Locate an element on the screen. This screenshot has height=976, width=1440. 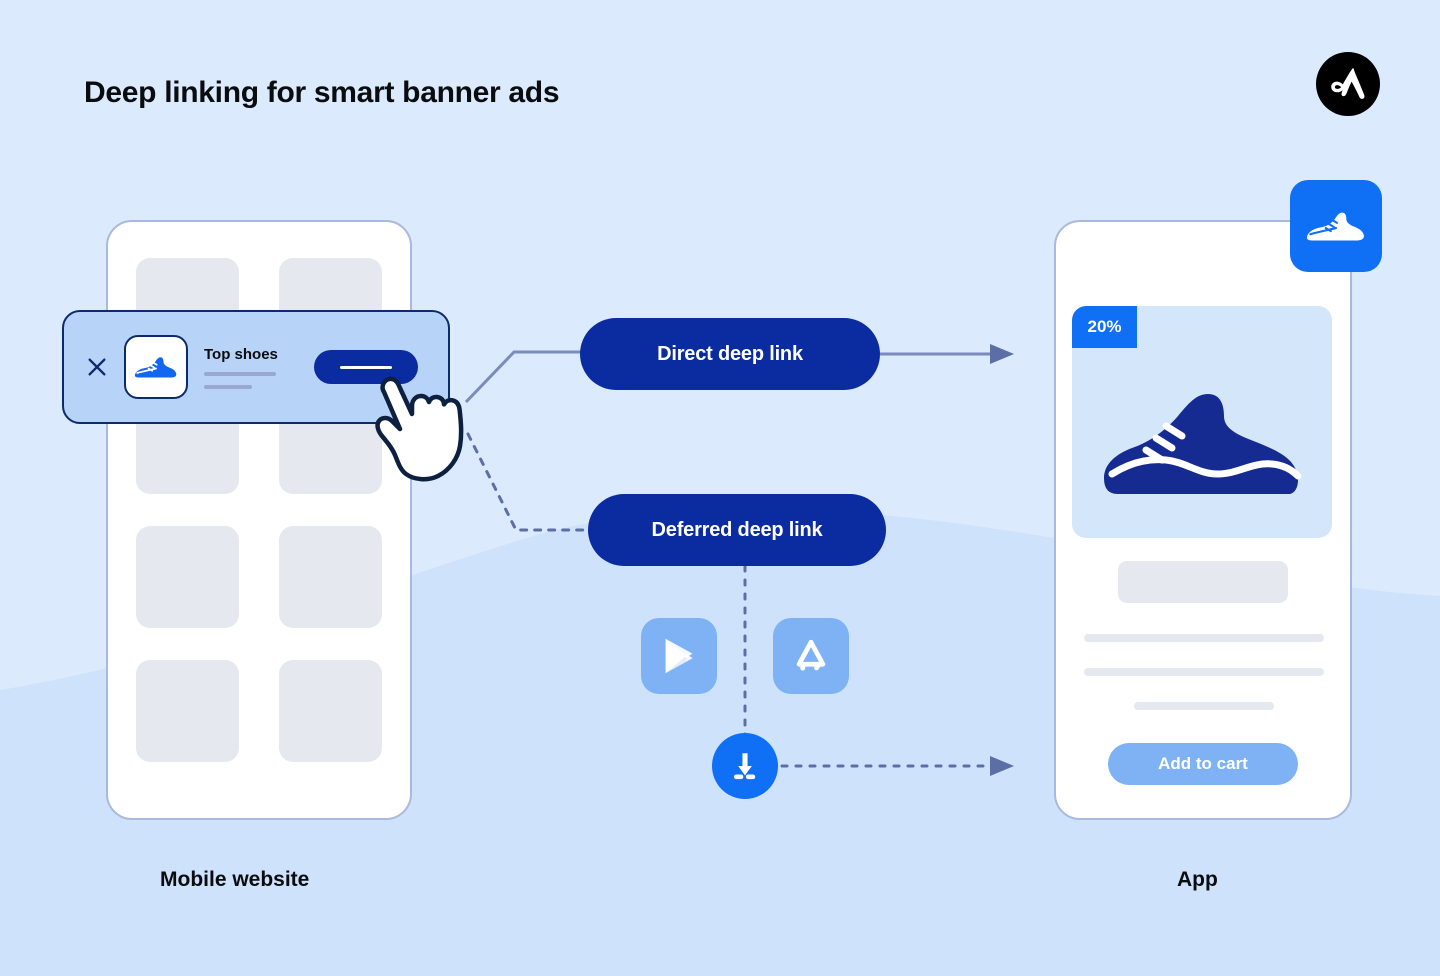
direct-deep-link-pill: Direct deep link is located at coordinates (730, 354).